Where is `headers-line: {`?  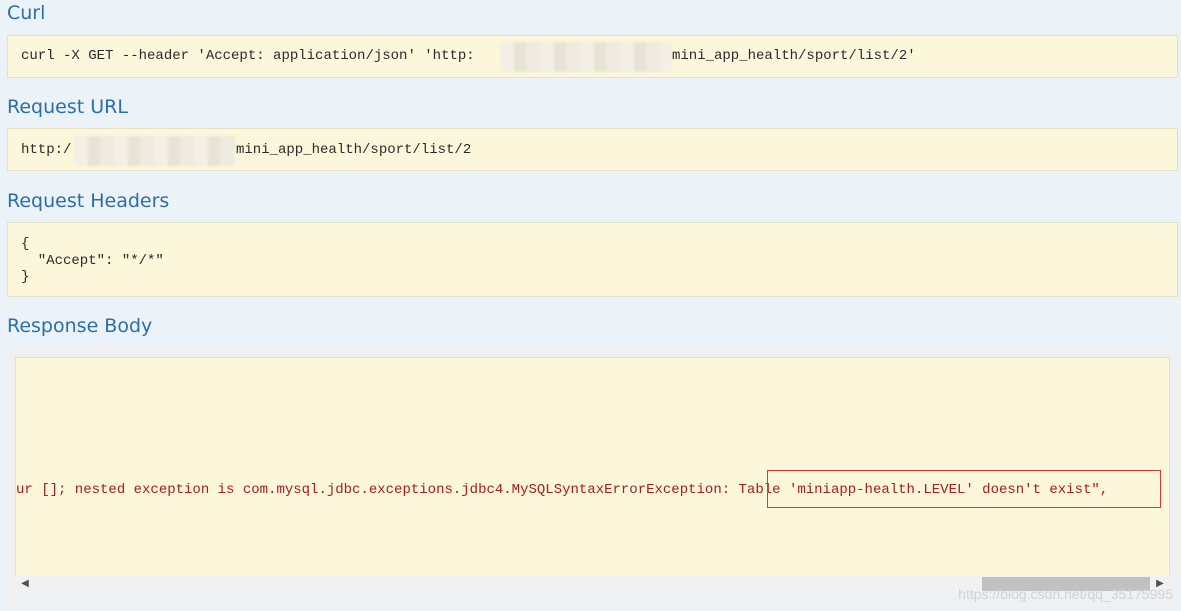 headers-line: { is located at coordinates (25, 244).